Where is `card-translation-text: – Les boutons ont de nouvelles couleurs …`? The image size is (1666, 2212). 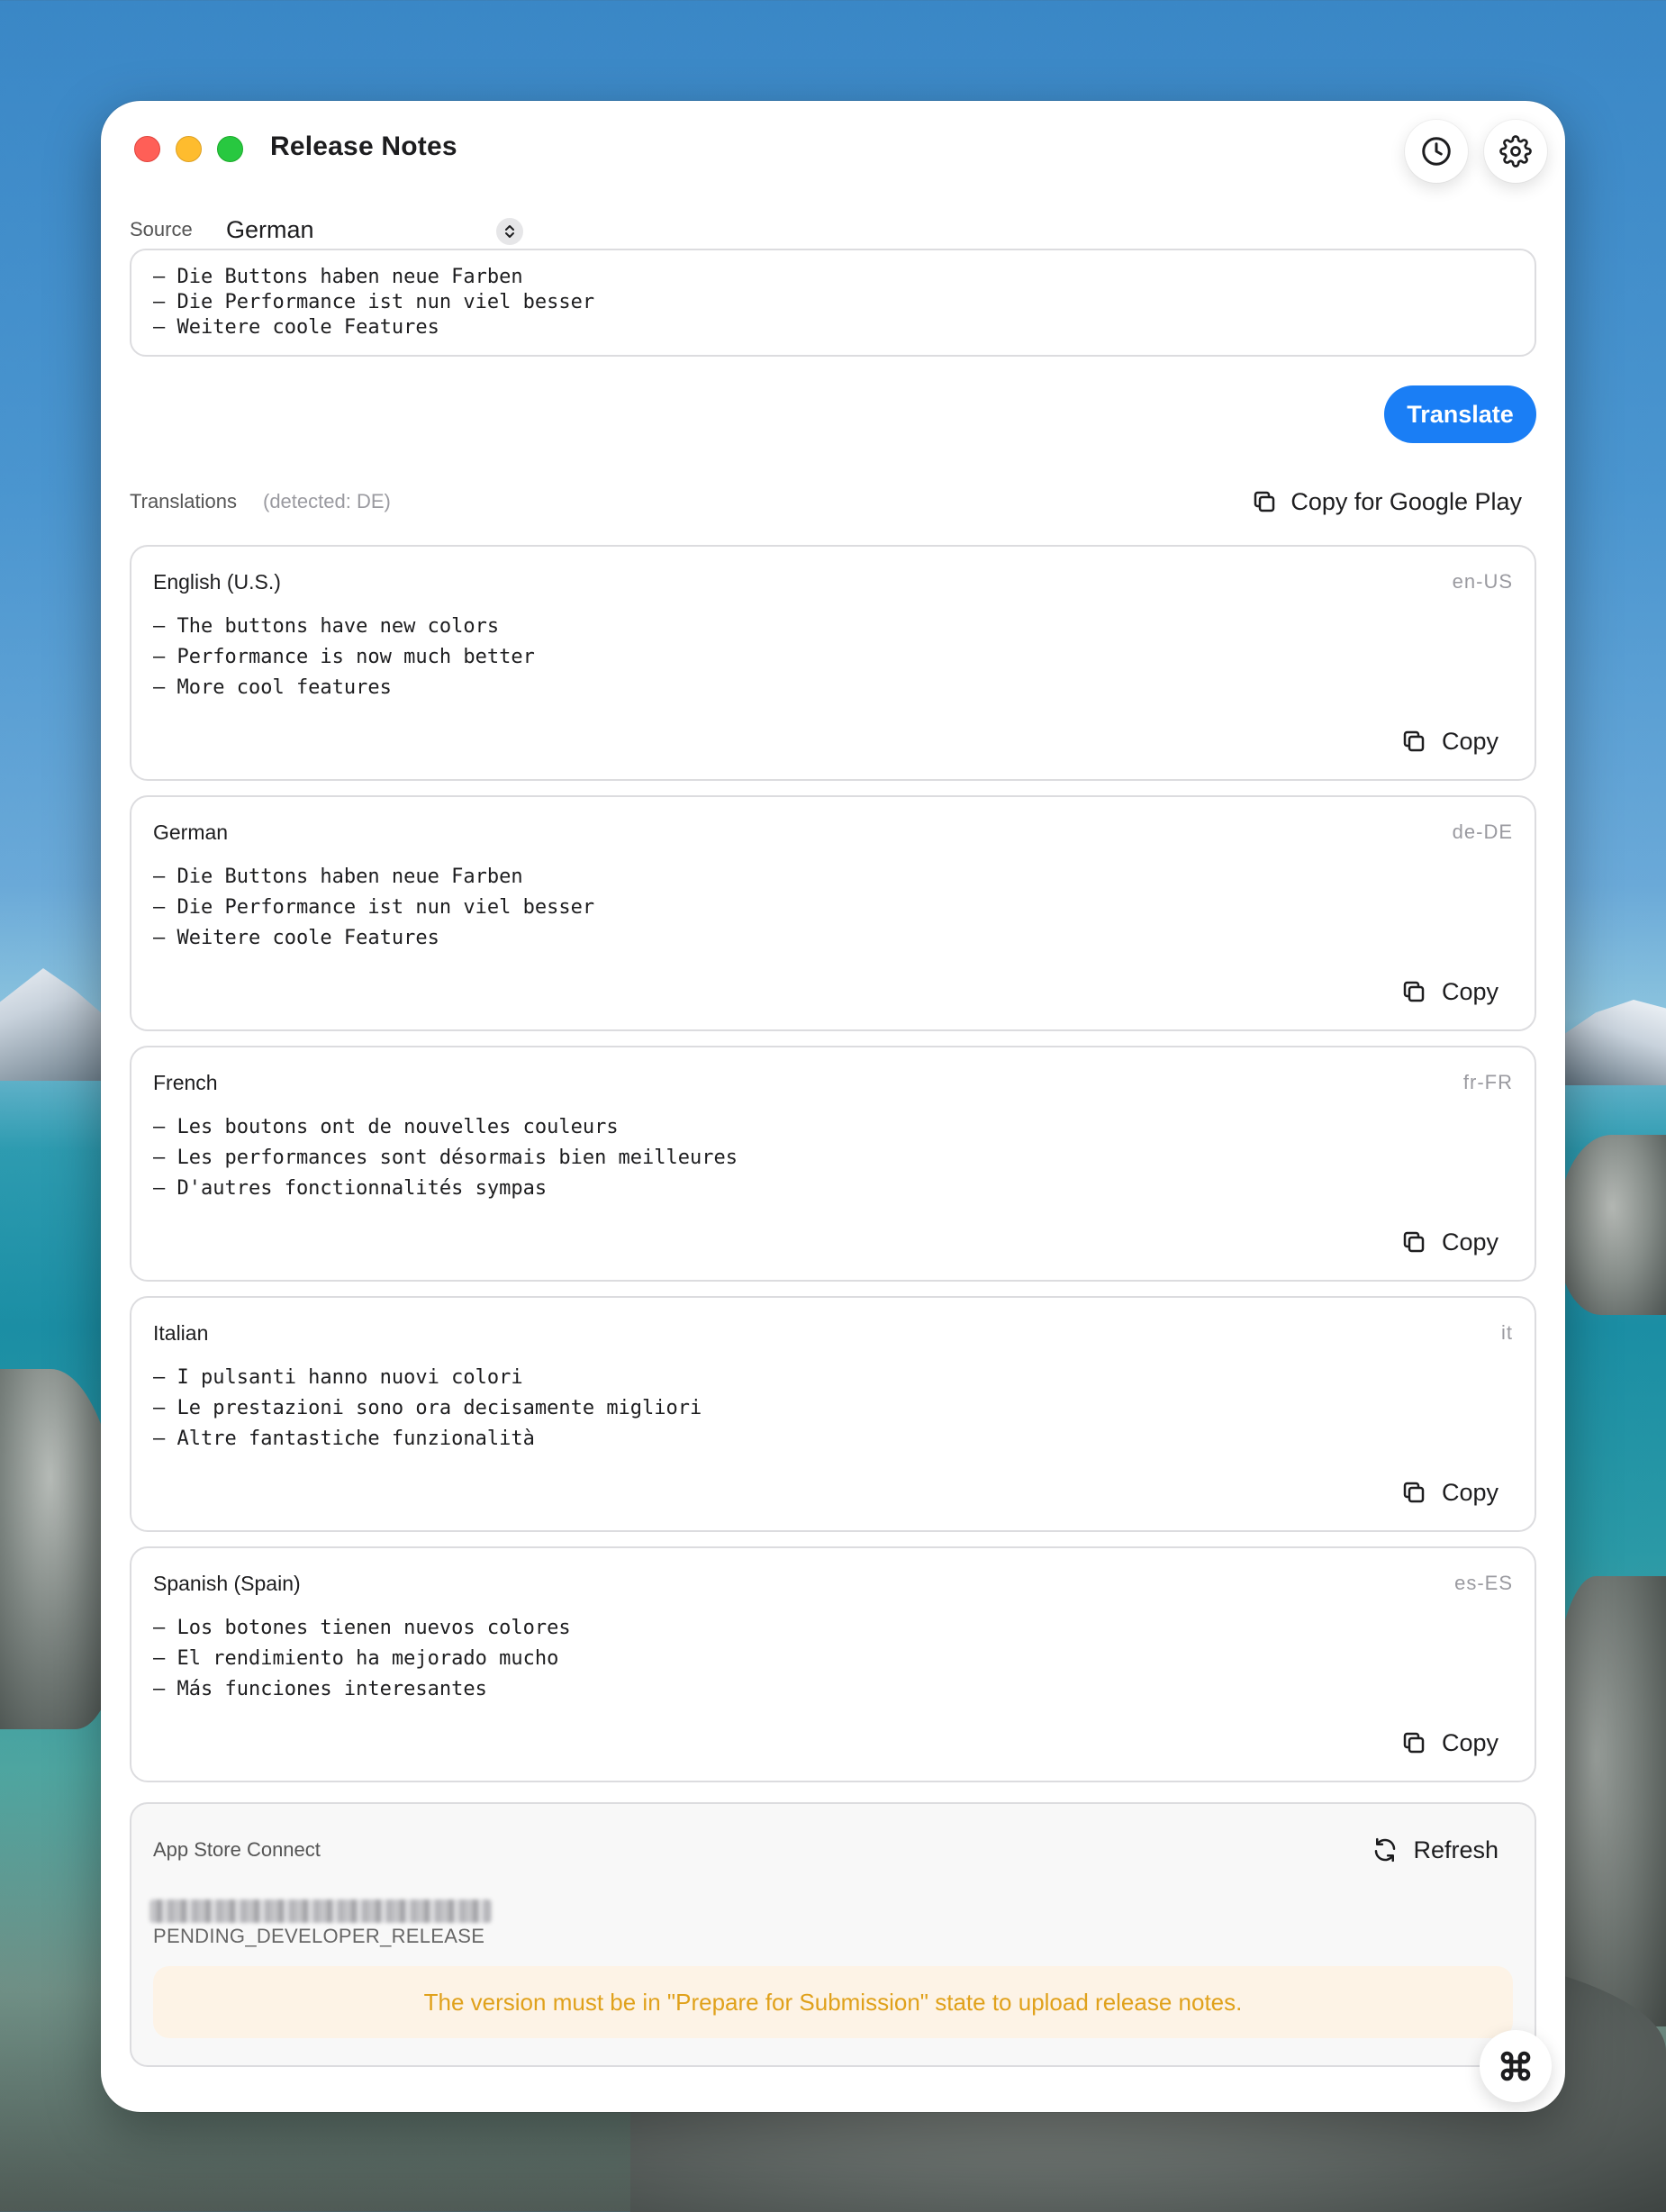
card-translation-text: – Les boutons ont de nouvelles couleurs … is located at coordinates (446, 1158).